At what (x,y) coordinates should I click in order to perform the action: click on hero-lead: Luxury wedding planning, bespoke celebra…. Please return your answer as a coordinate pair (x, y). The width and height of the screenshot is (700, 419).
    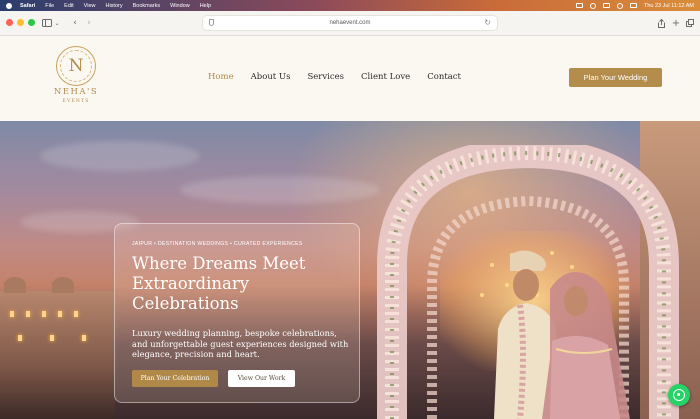
    Looking at the image, I should click on (240, 343).